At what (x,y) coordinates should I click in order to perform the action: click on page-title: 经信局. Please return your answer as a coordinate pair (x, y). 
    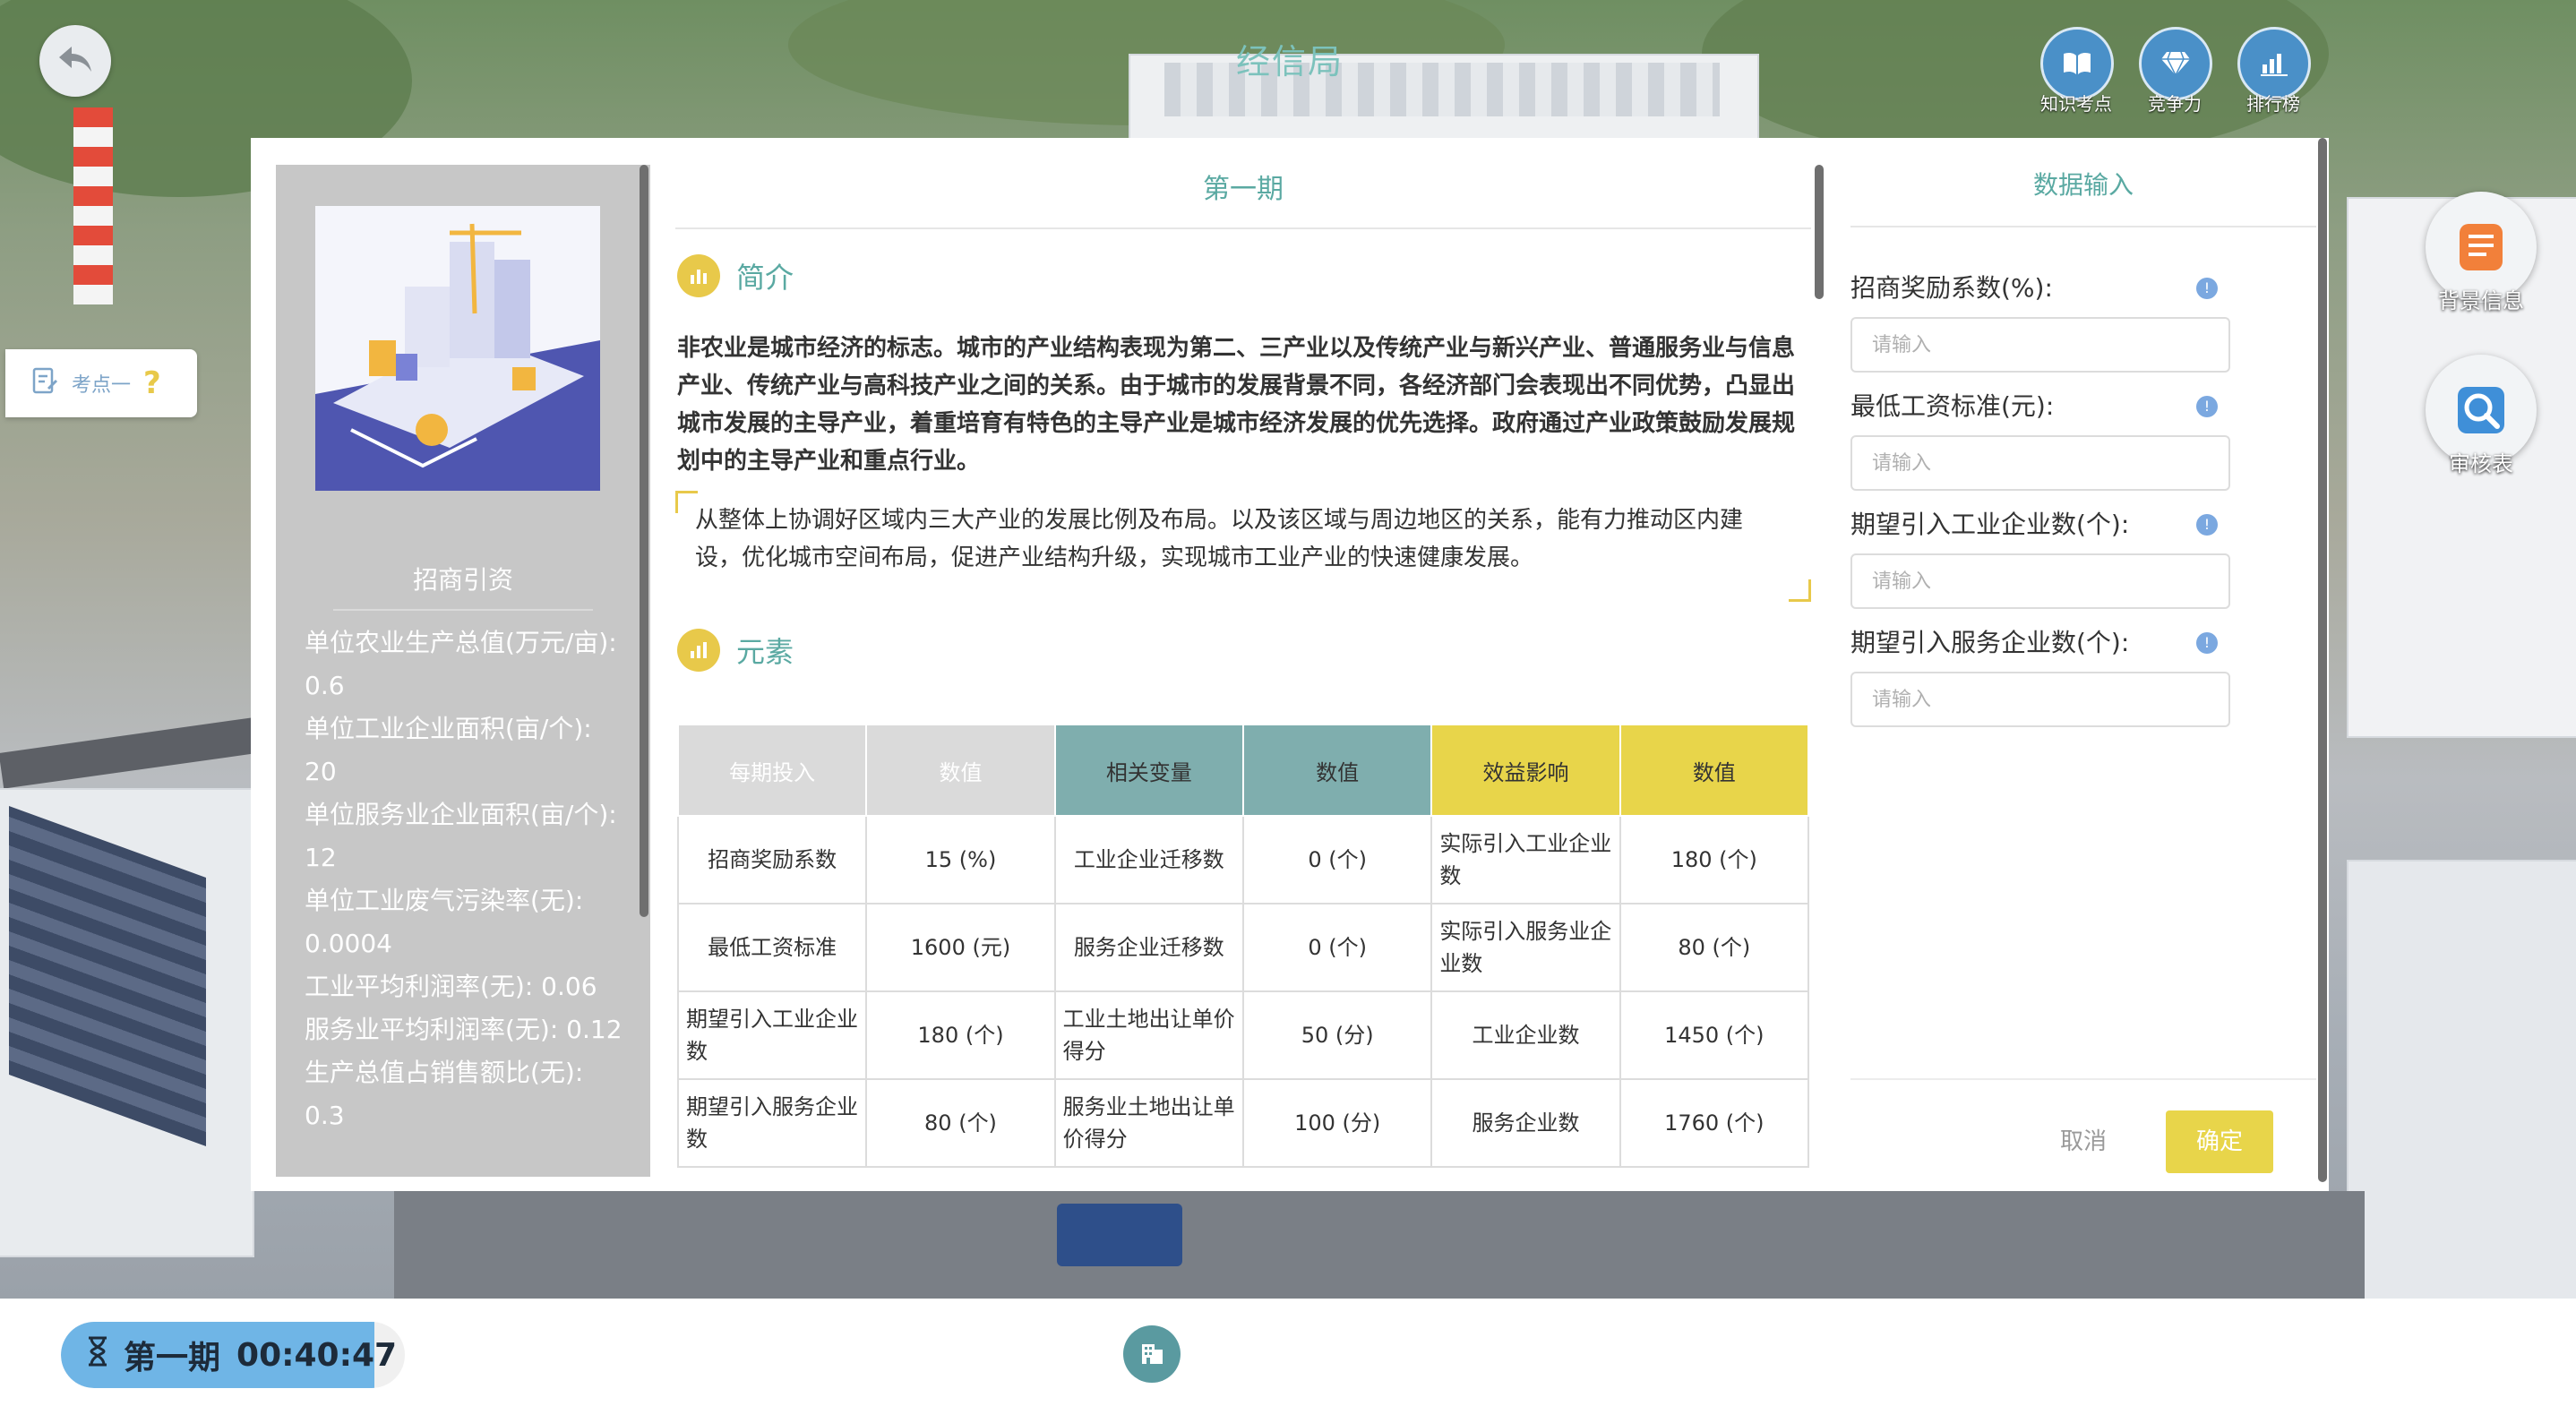
    Looking at the image, I should click on (1289, 61).